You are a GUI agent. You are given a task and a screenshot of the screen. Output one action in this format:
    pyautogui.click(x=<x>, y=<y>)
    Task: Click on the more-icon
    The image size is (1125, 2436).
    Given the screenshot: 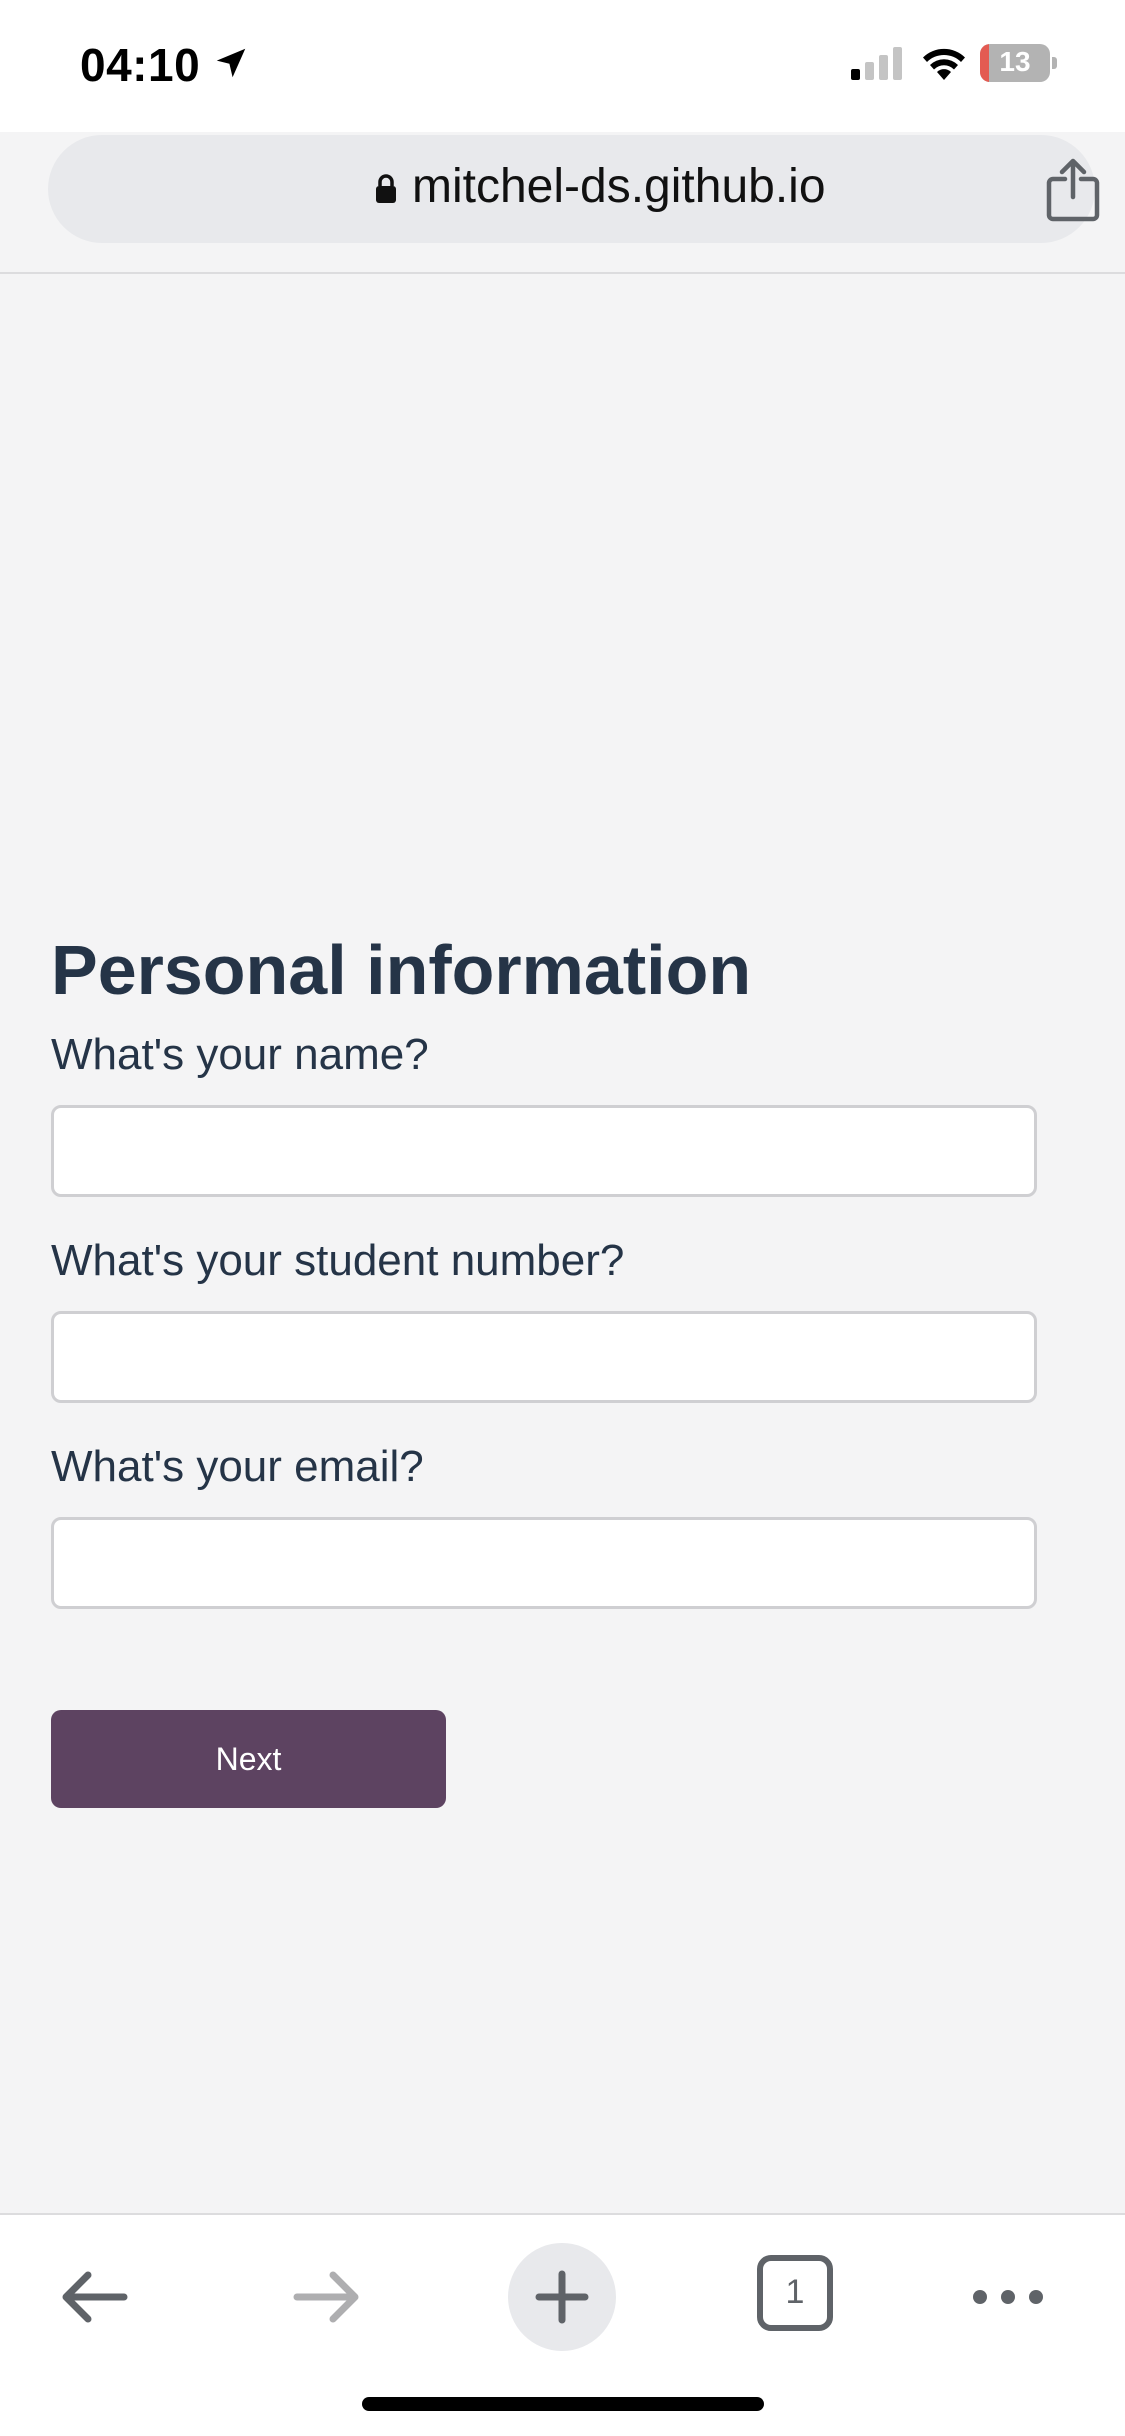 What is the action you would take?
    pyautogui.click(x=1008, y=2297)
    